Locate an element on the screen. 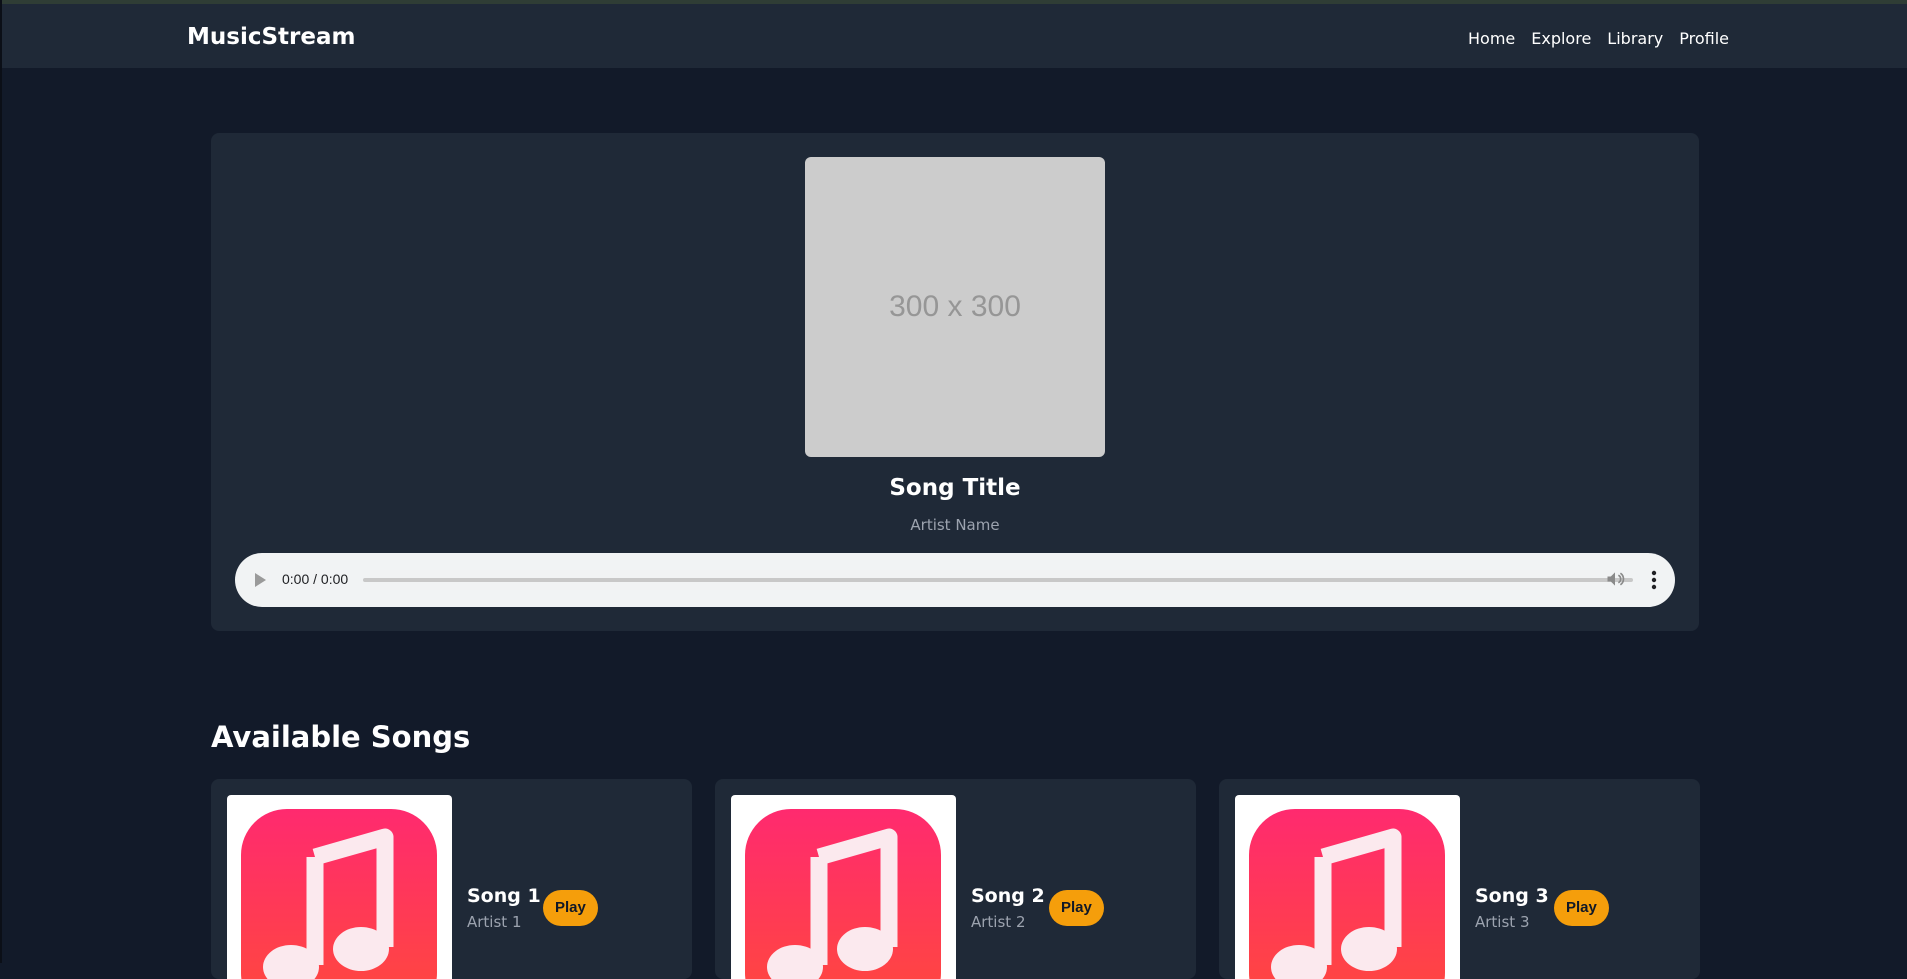  time-display: 0:00 / 0:00 is located at coordinates (315, 579).